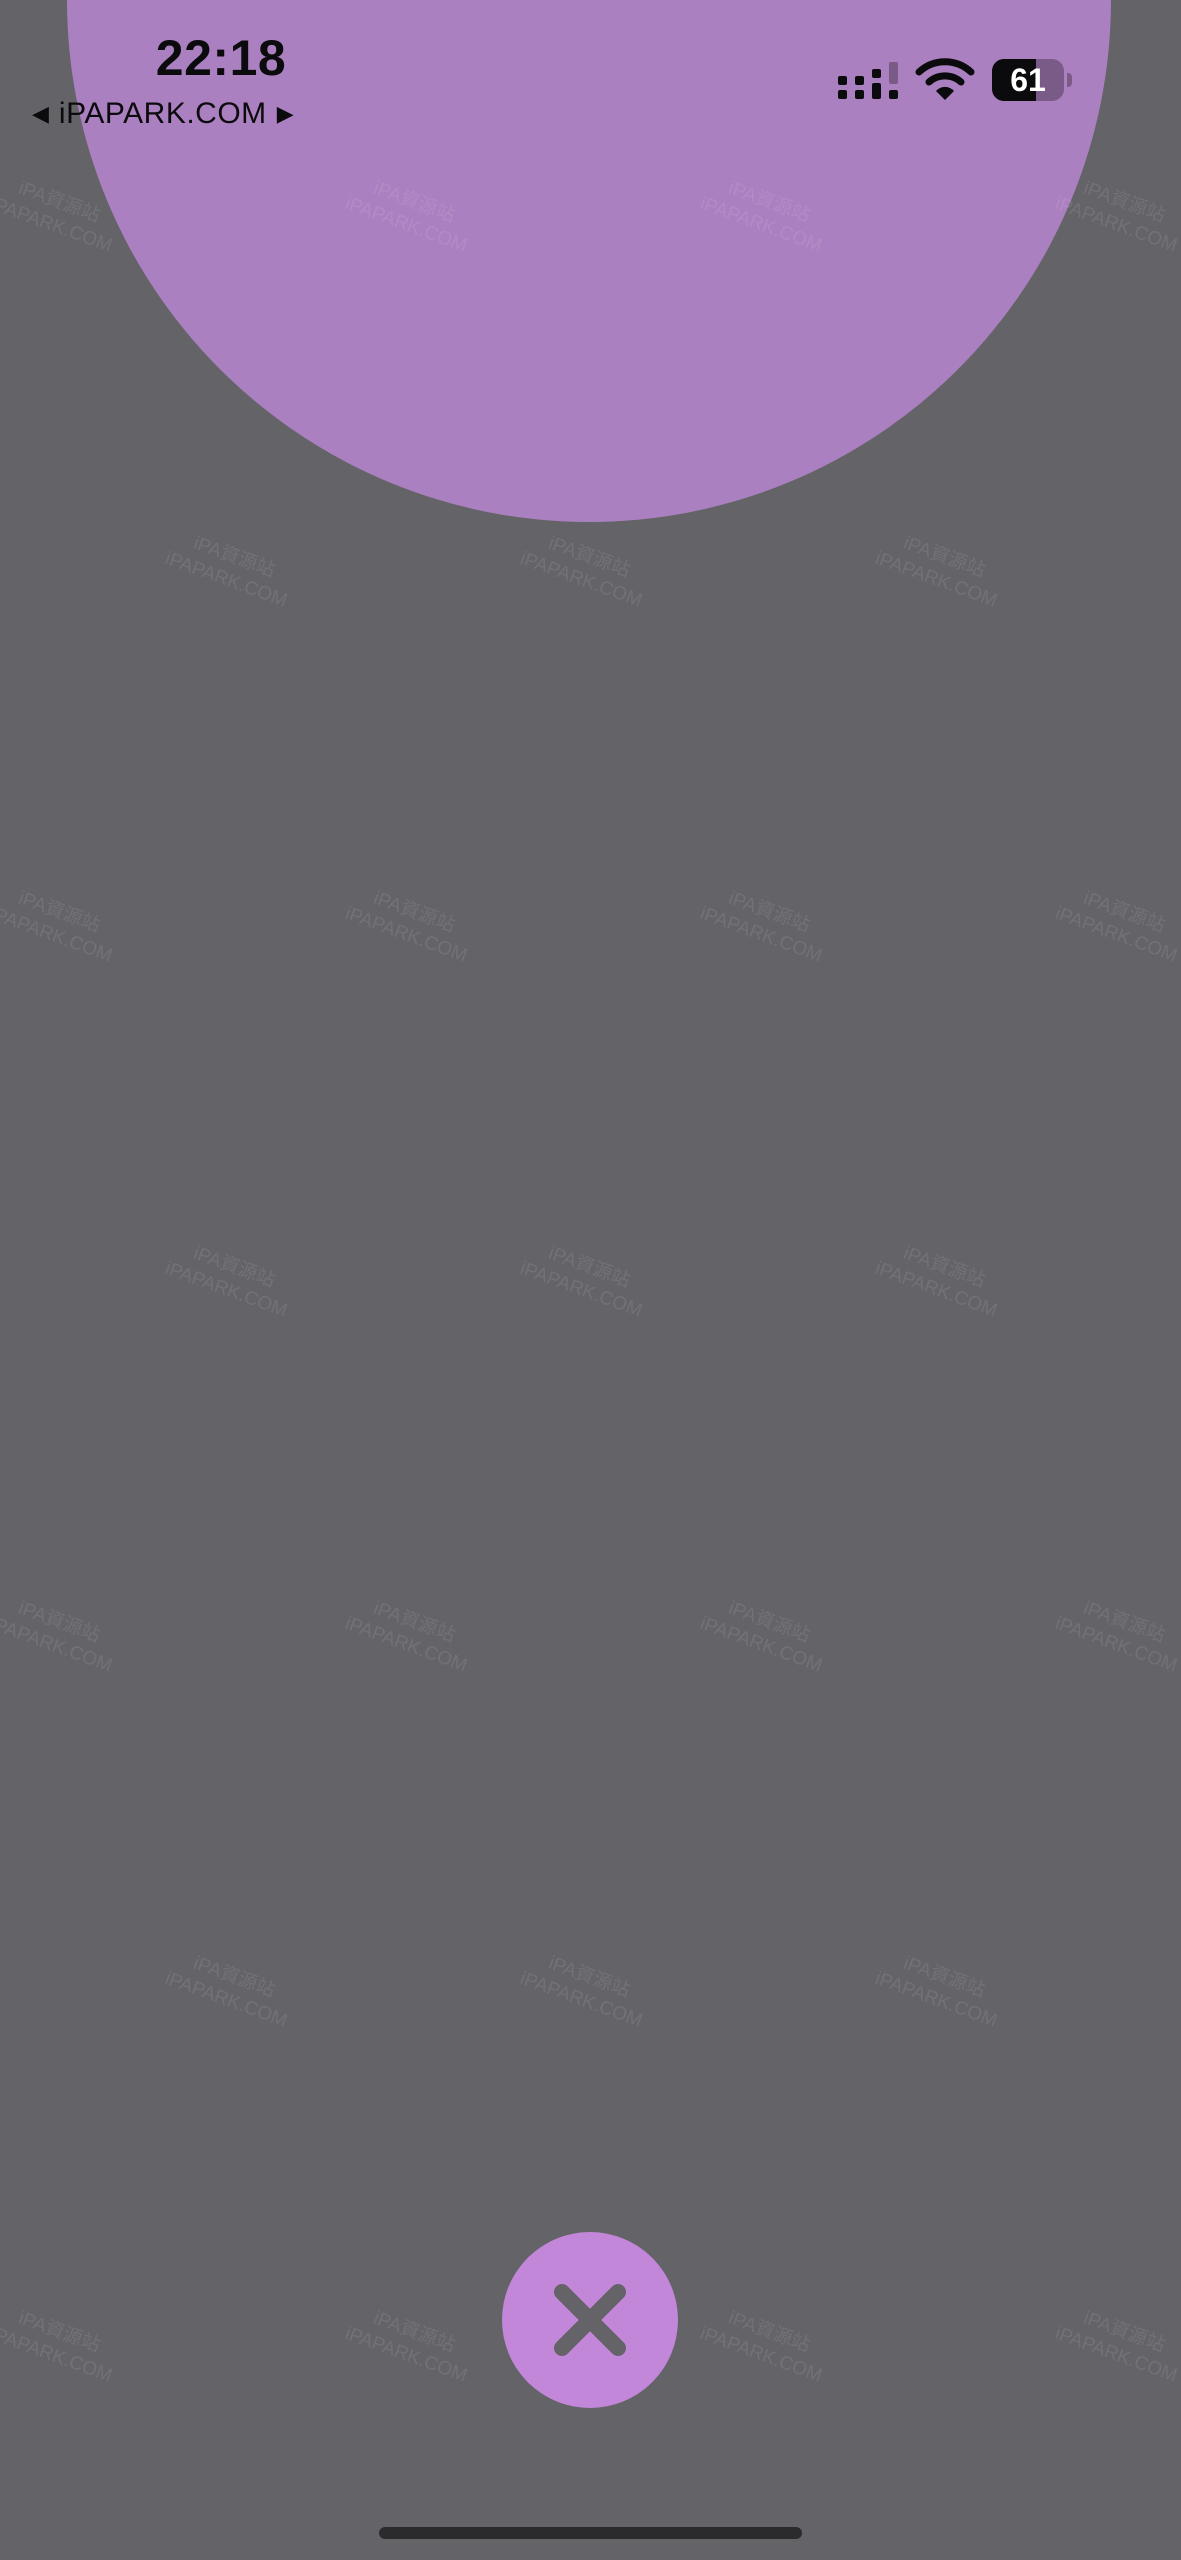  I want to click on forward-arrow-icon: ▶, so click(285, 113).